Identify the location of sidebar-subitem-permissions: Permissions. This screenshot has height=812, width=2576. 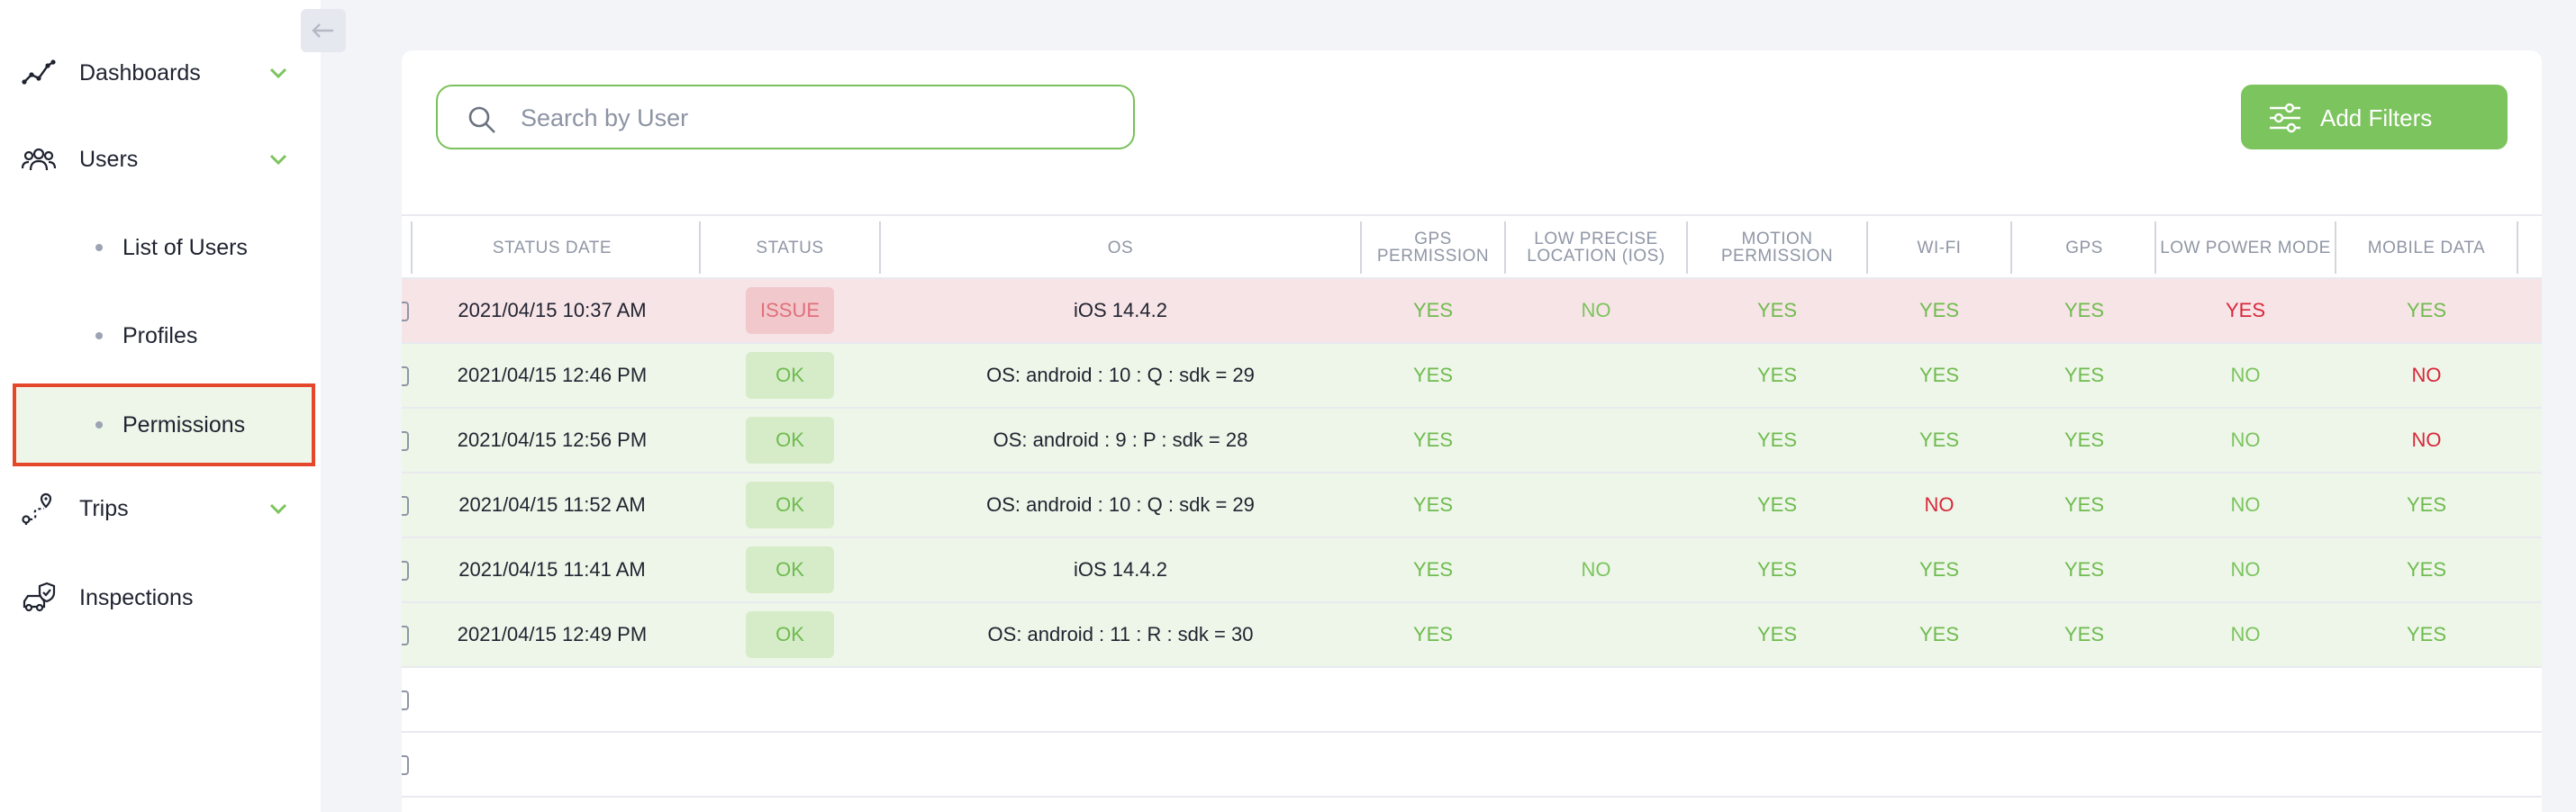
(164, 424).